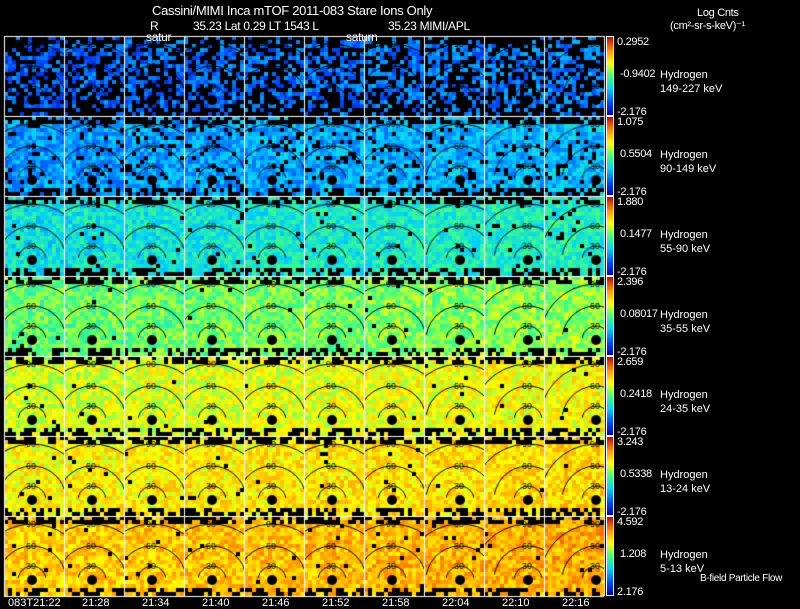  I want to click on colorbar-max-value: 1.880, so click(630, 202).